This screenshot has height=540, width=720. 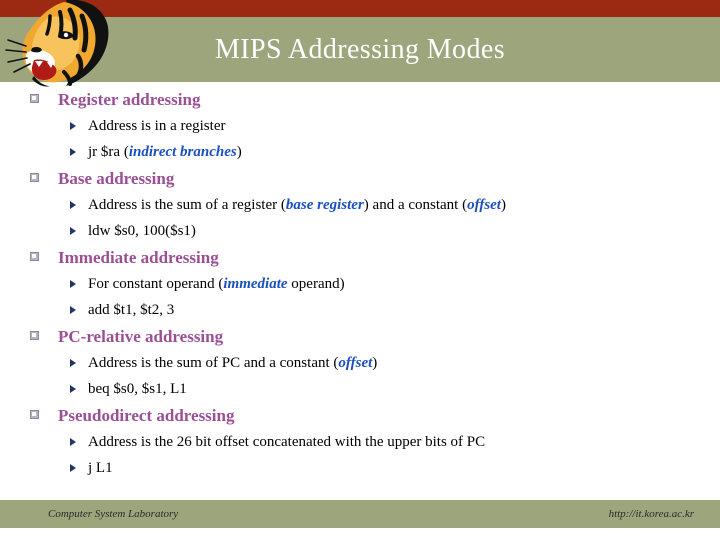 What do you see at coordinates (360, 310) in the screenshot?
I see `list-item: add $t1, $t2, 3` at bounding box center [360, 310].